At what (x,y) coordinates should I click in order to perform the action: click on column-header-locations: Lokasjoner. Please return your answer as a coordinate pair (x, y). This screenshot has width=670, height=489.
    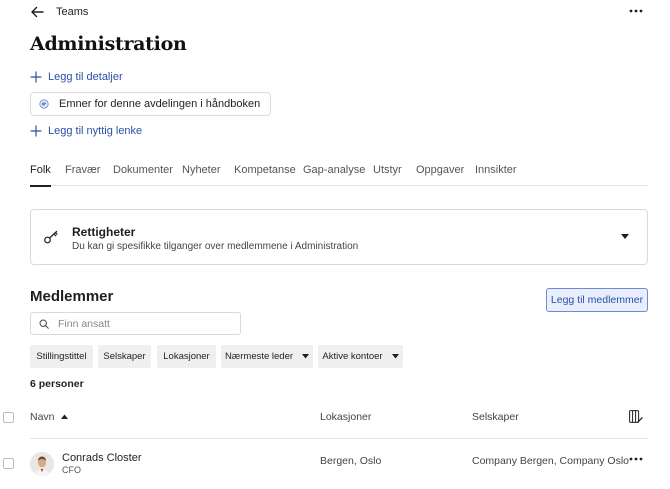
    Looking at the image, I should click on (345, 417).